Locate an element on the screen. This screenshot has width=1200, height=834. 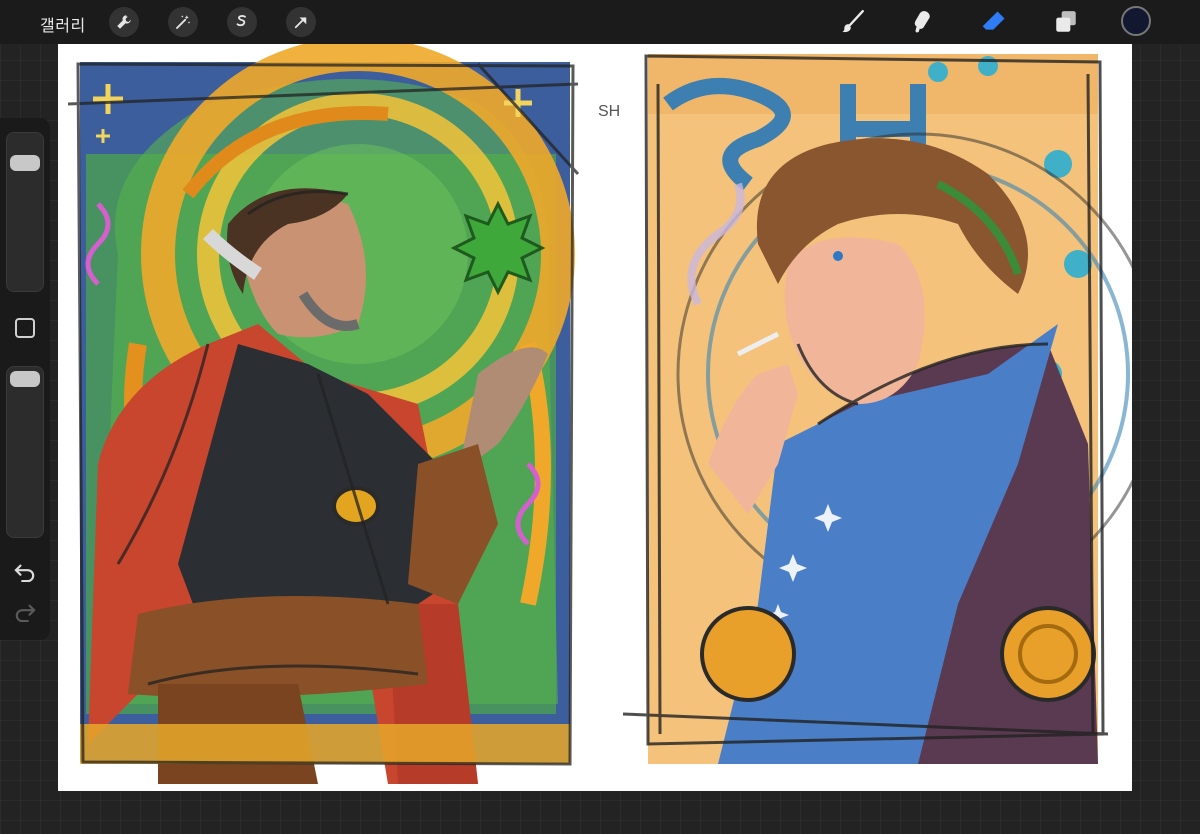
selection-button is located at coordinates (242, 22).